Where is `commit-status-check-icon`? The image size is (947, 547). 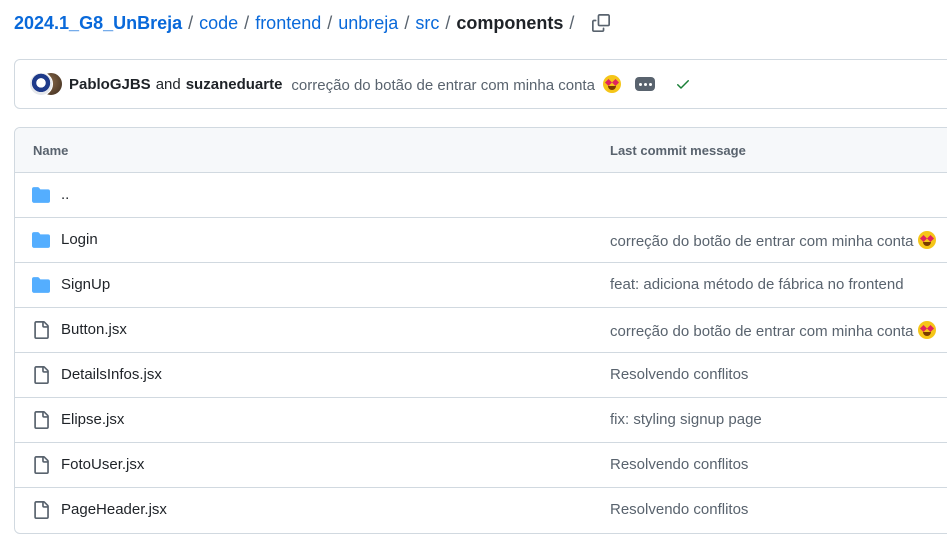 commit-status-check-icon is located at coordinates (683, 84).